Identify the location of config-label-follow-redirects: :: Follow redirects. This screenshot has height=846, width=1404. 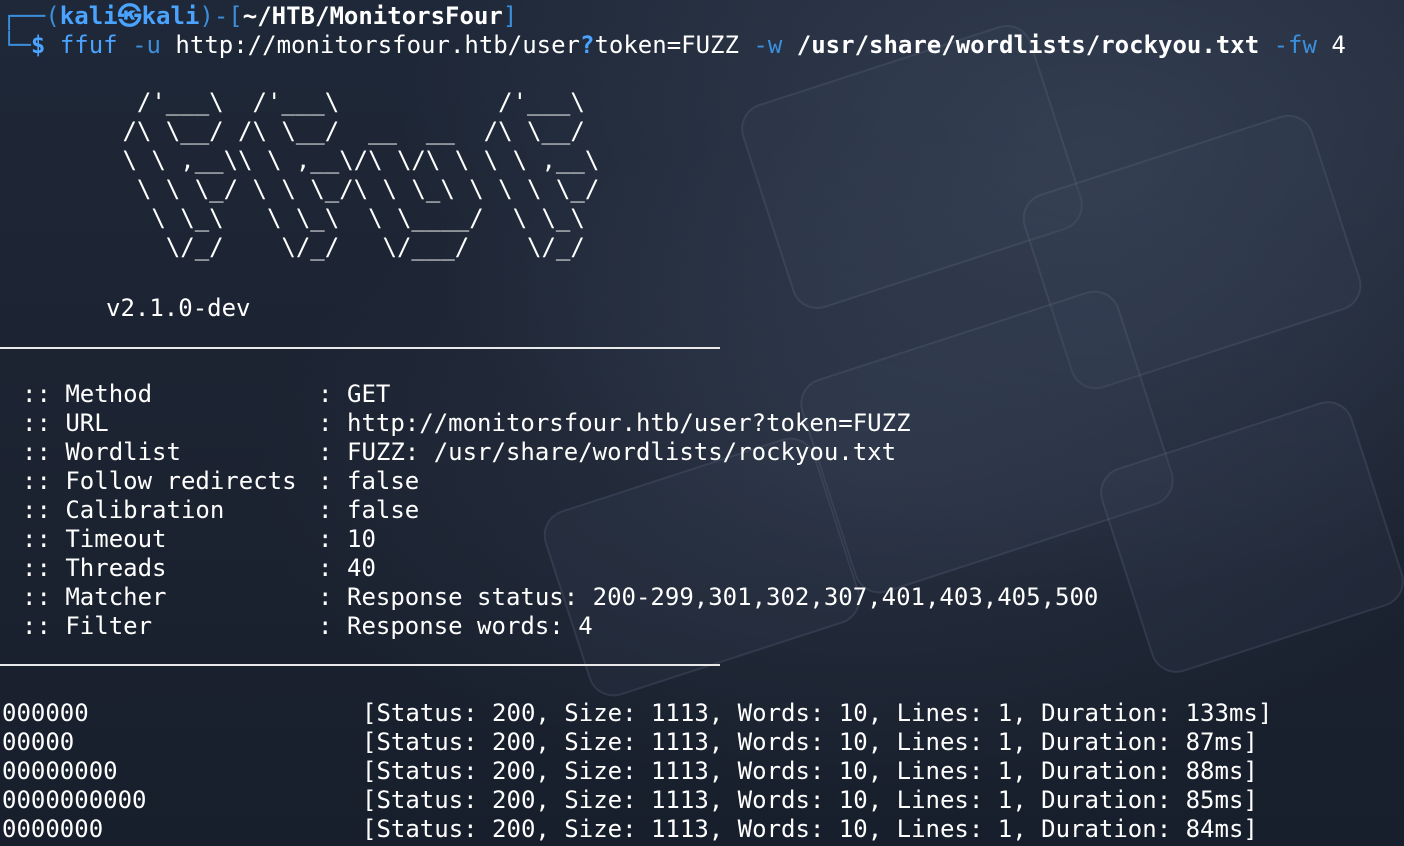
(159, 481).